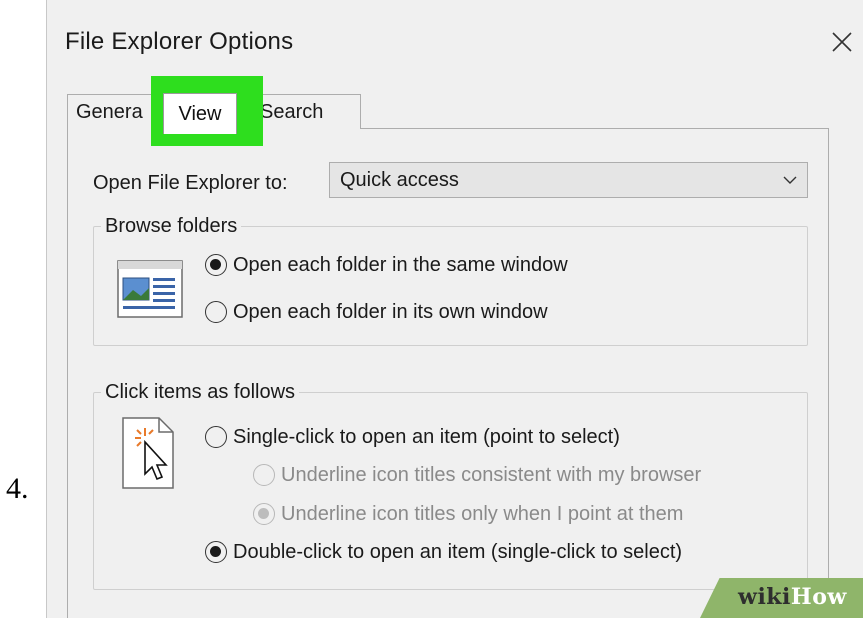 The width and height of the screenshot is (863, 618). I want to click on step-number: 4., so click(17, 488).